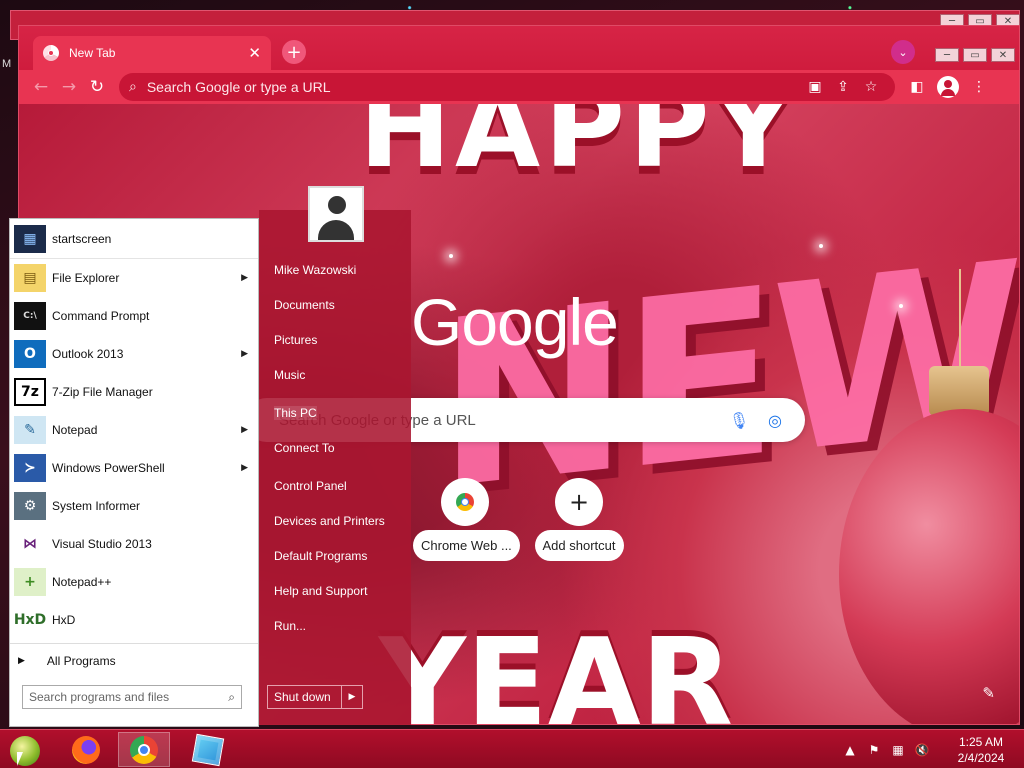 The width and height of the screenshot is (1024, 768). Describe the element at coordinates (352, 697) in the screenshot. I see `shutdown-options-arrow-icon: ▶` at that location.